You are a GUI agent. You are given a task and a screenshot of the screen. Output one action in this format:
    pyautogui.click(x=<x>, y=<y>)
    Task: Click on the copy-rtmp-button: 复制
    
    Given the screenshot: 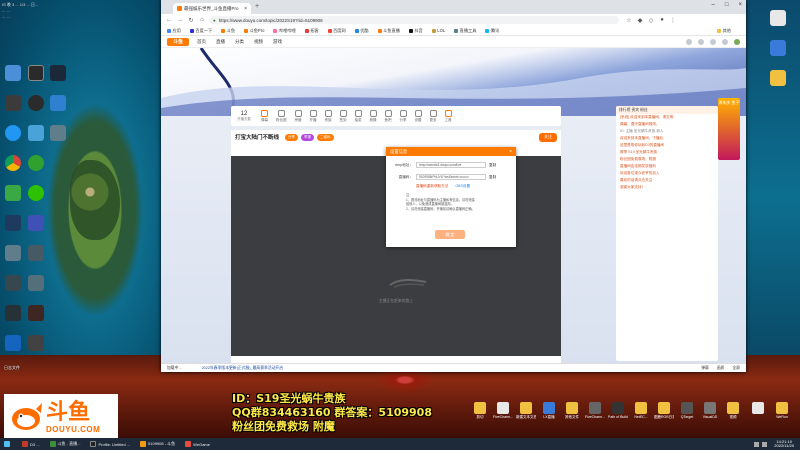 What is the action you would take?
    pyautogui.click(x=492, y=165)
    